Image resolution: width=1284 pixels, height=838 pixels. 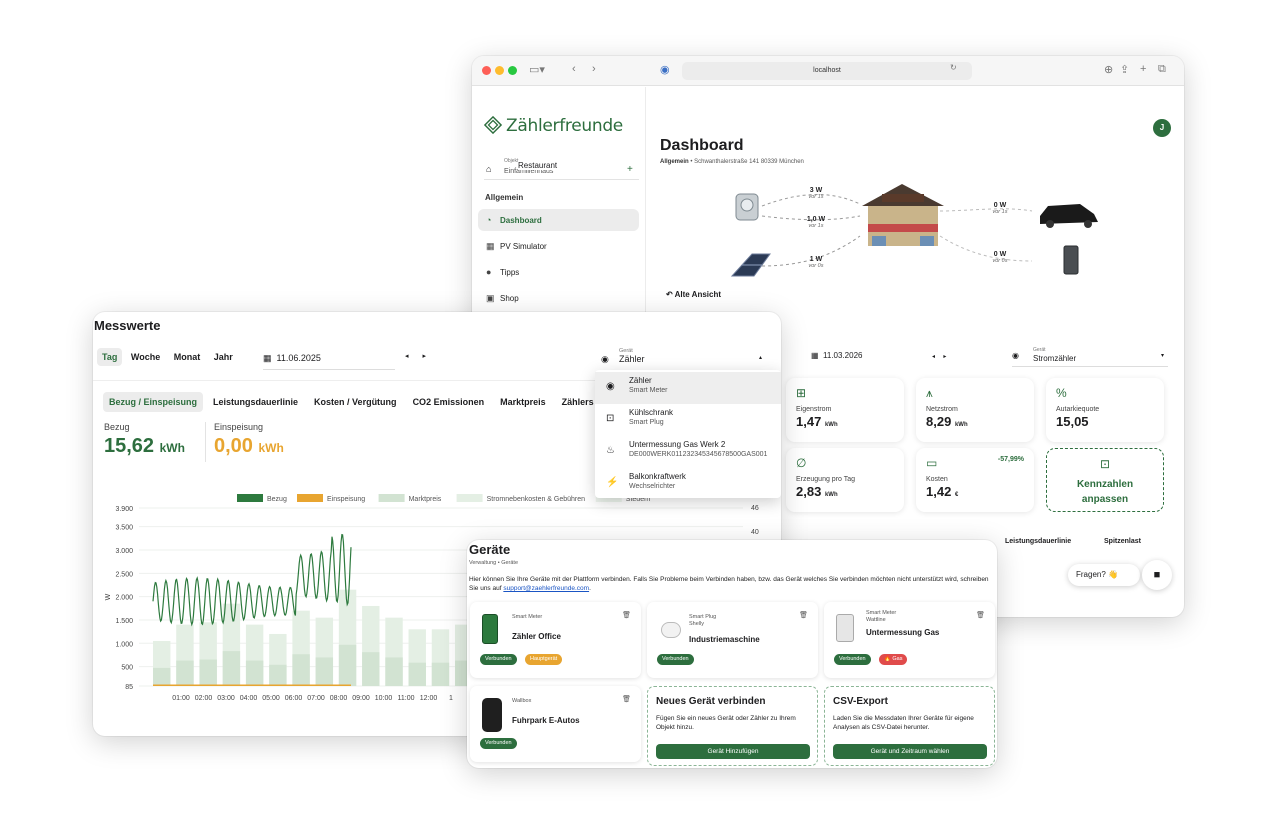 What do you see at coordinates (1157, 575) in the screenshot?
I see `chat-button: ■` at bounding box center [1157, 575].